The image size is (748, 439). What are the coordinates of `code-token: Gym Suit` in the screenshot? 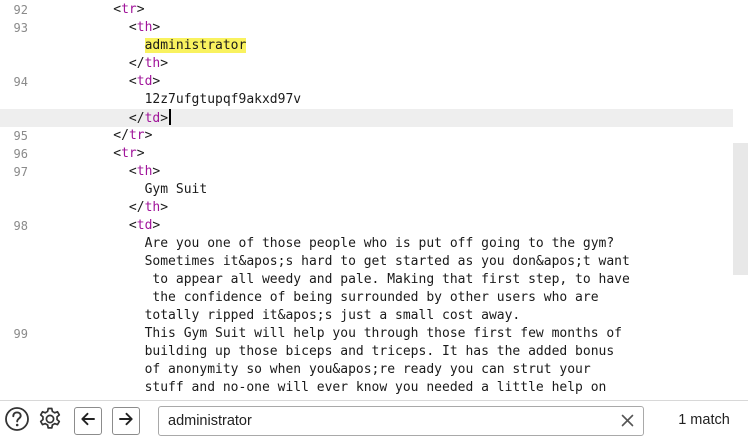 It's located at (176, 189).